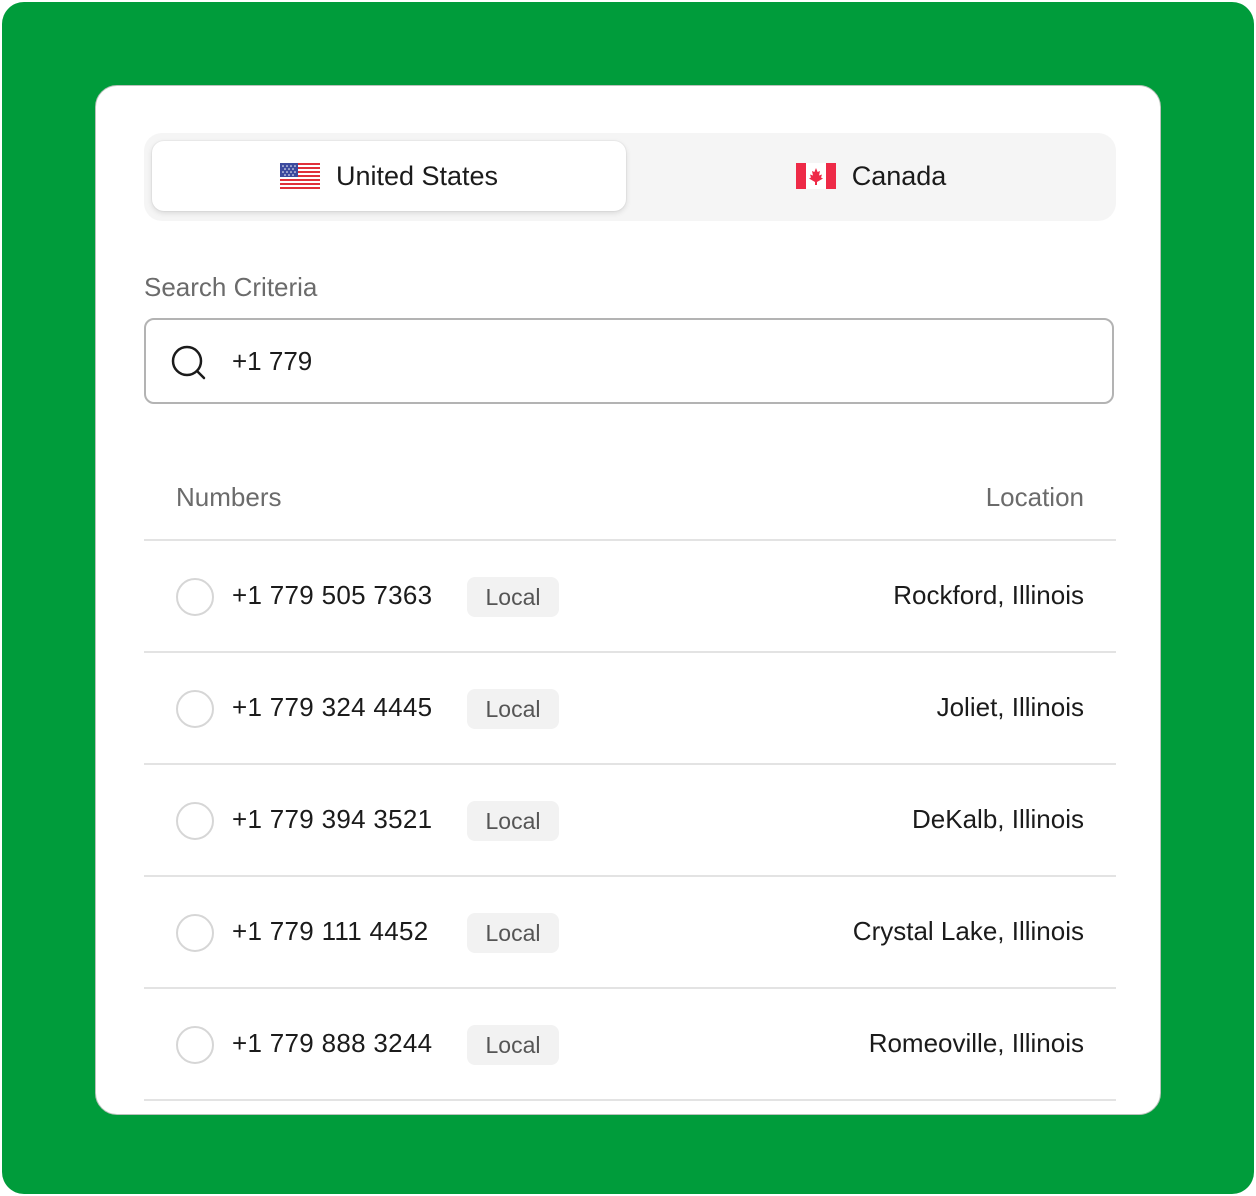 The height and width of the screenshot is (1196, 1256). Describe the element at coordinates (630, 177) in the screenshot. I see `country-switcher: United States Canada` at that location.